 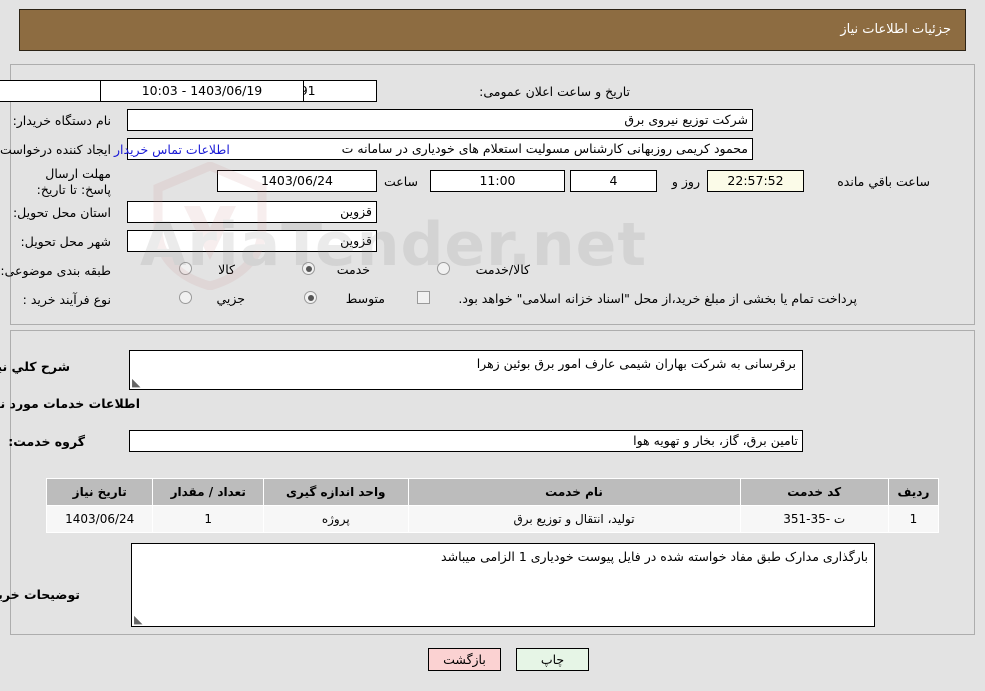 I want to click on buyer-org-label: نام دستگاه خریدار:, so click(x=61, y=120).